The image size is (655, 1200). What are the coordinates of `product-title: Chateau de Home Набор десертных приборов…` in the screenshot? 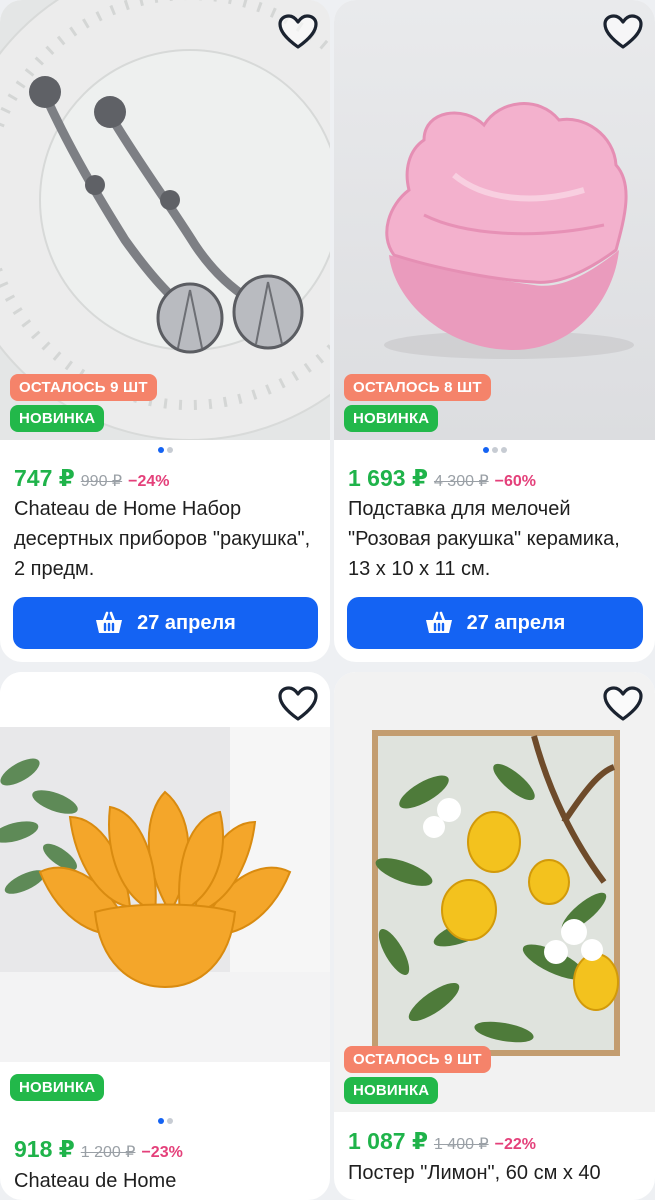 It's located at (168, 539).